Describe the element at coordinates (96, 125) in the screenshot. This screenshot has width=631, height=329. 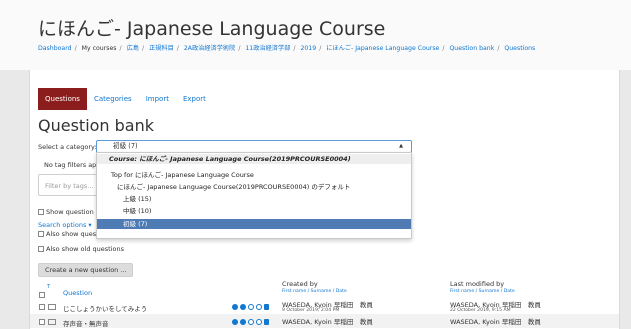
I see `page-title: Question bank` at that location.